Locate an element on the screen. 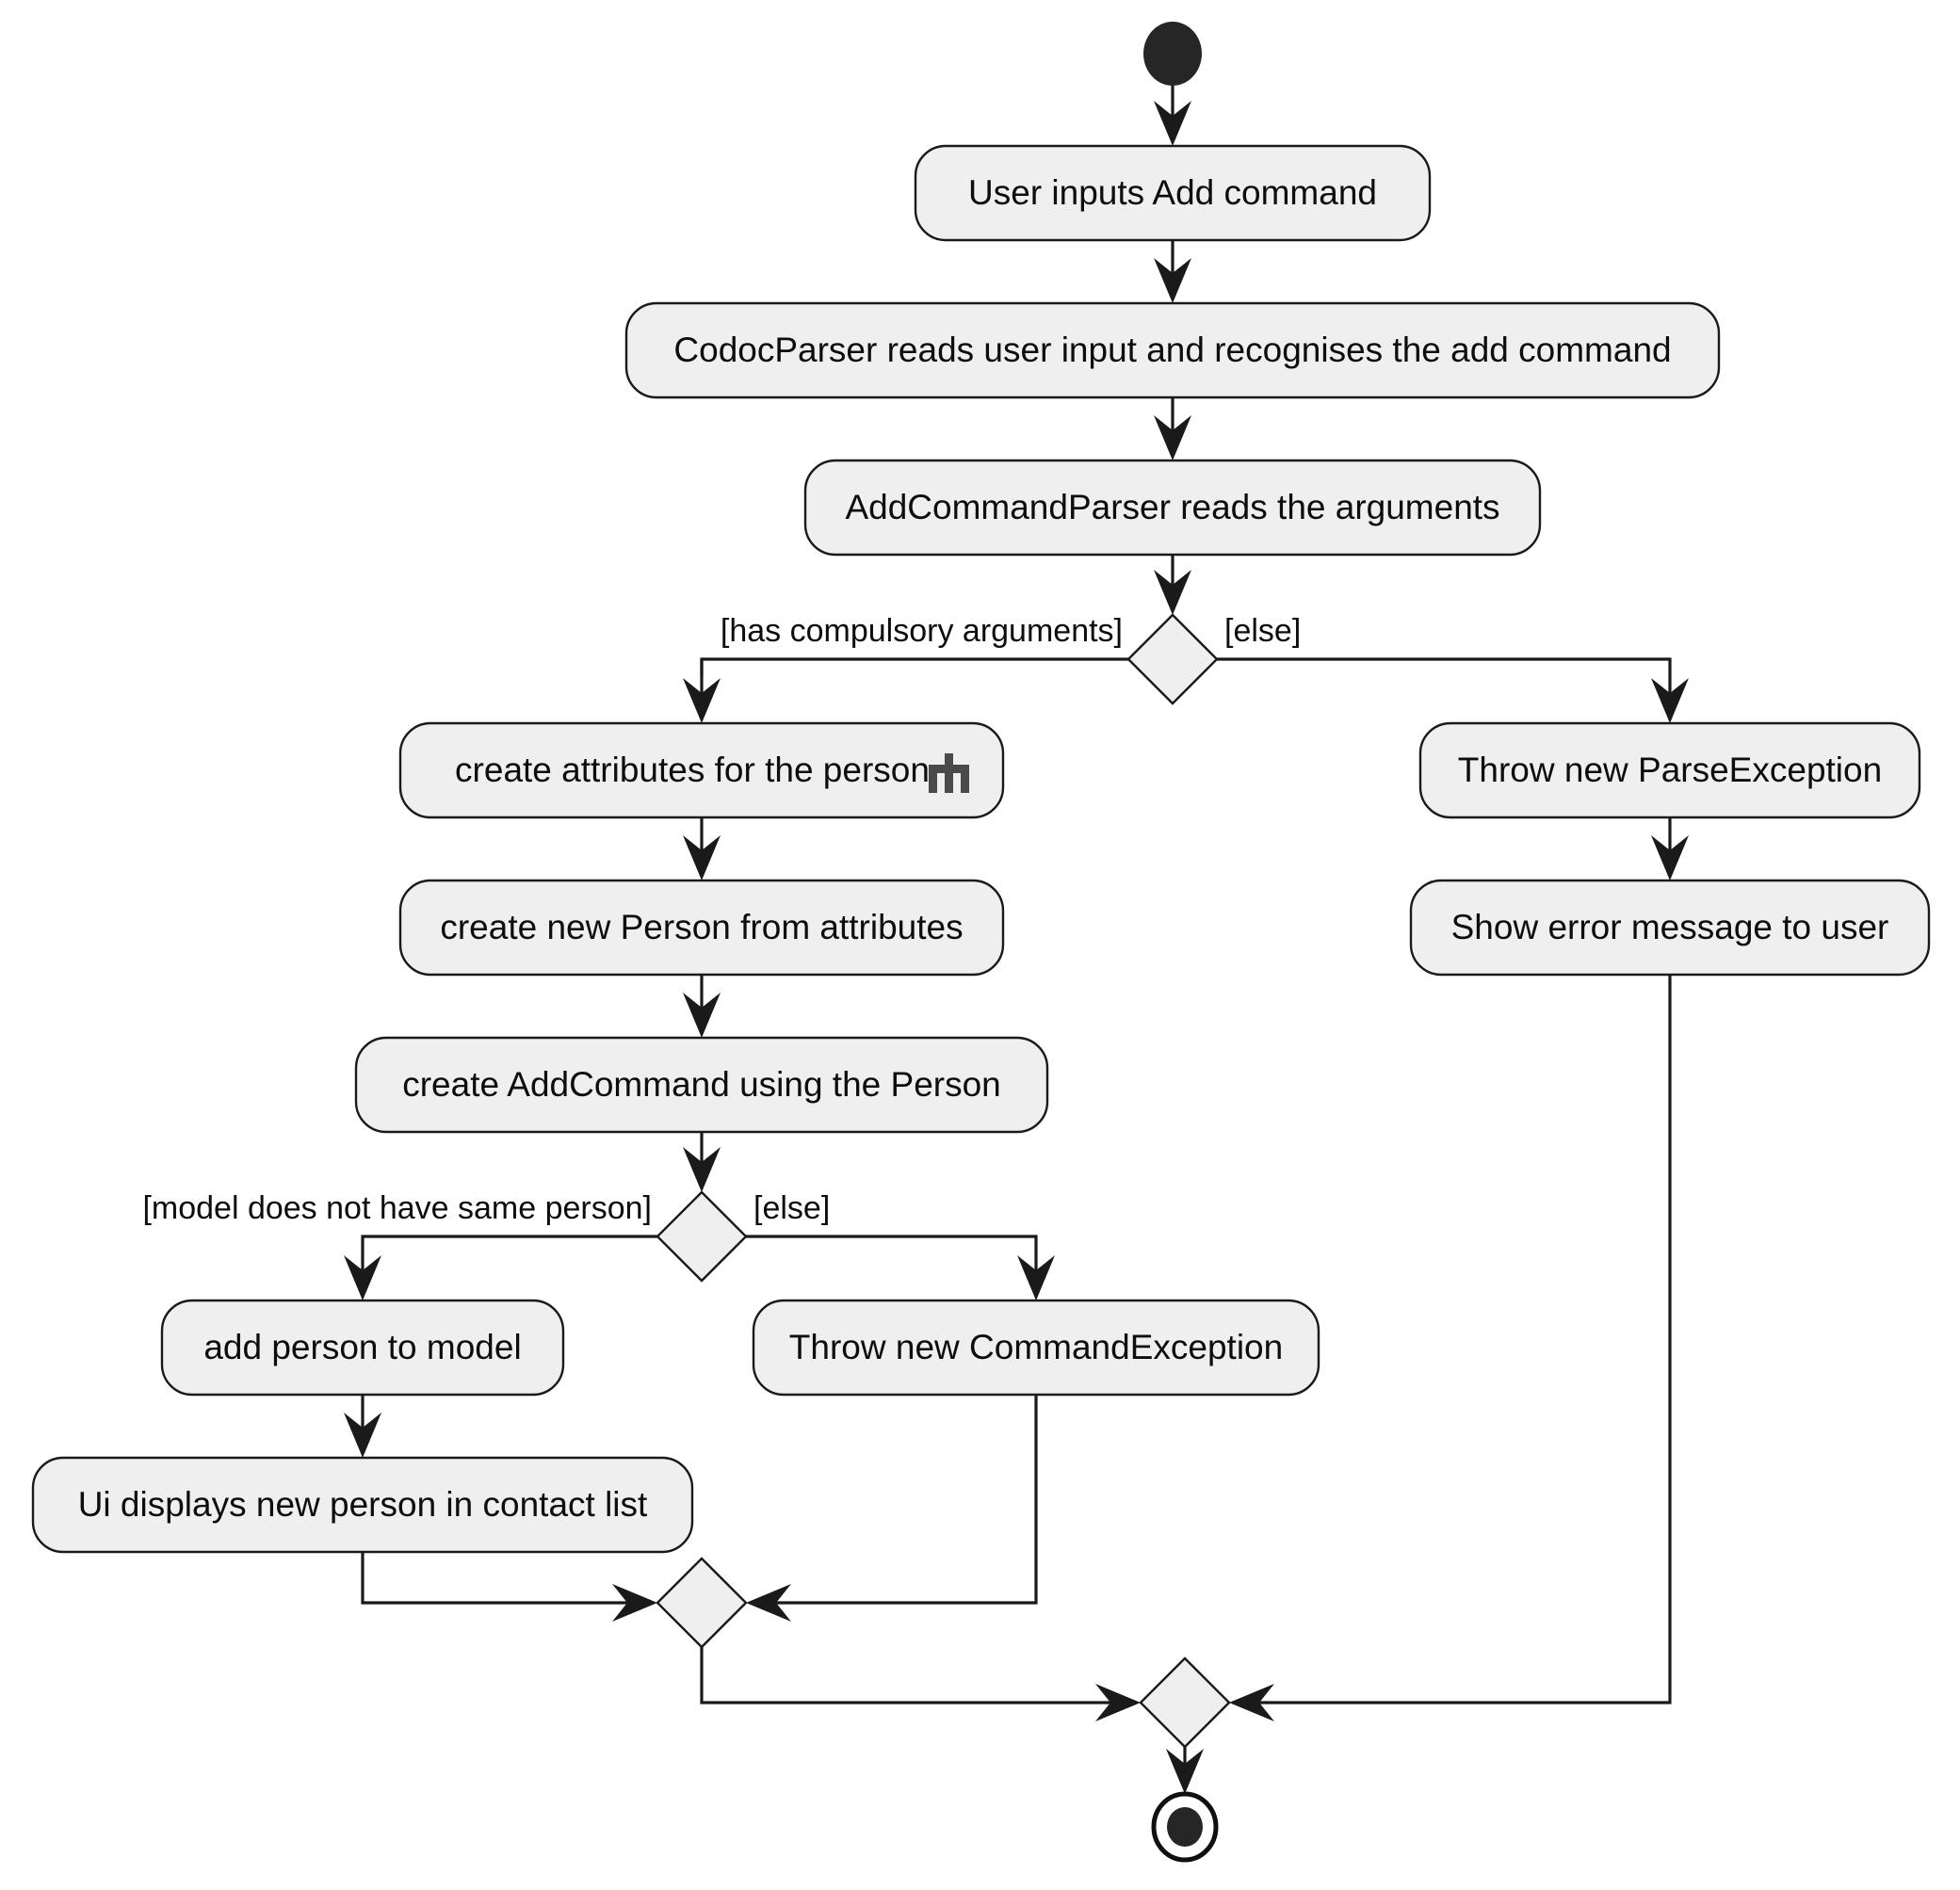  flow-m1-to-m2 is located at coordinates (920, 1684).